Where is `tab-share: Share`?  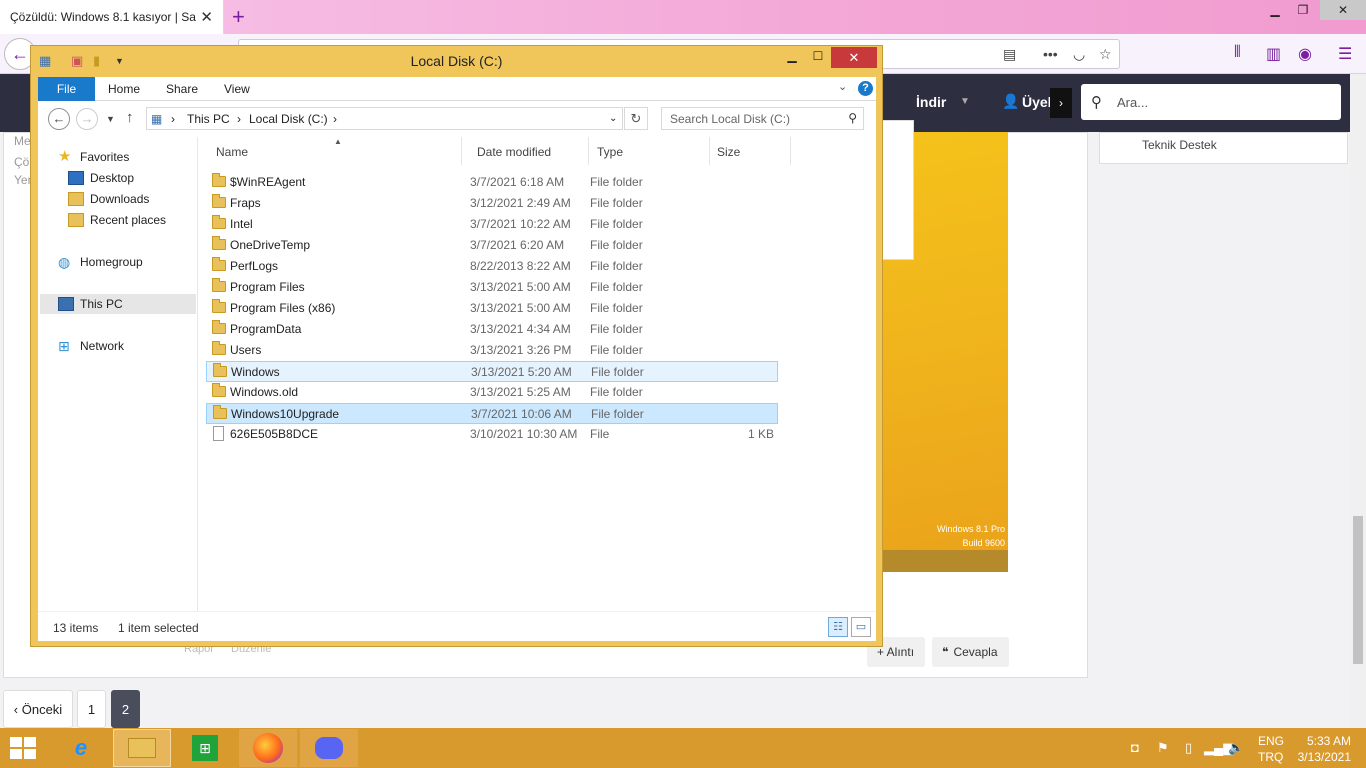 tab-share: Share is located at coordinates (182, 89).